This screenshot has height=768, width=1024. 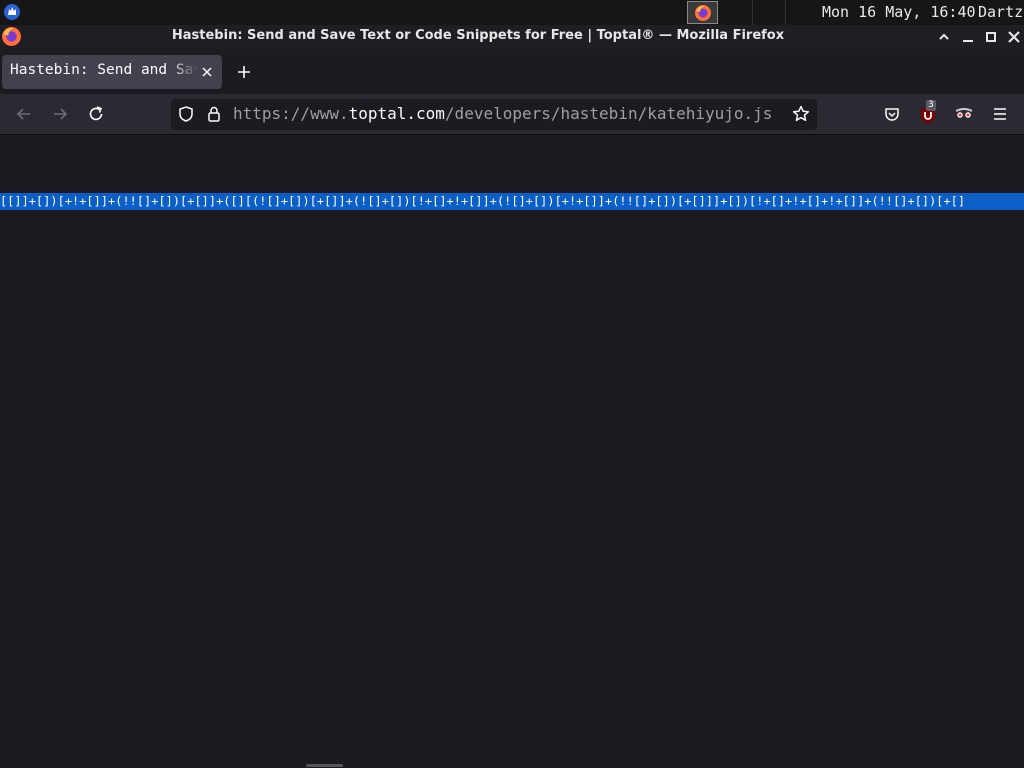 What do you see at coordinates (324, 765) in the screenshot?
I see `scroll-handle` at bounding box center [324, 765].